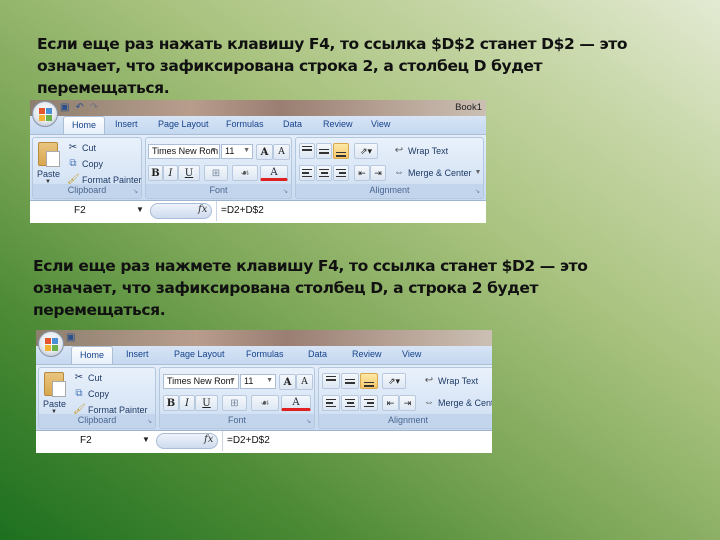  Describe the element at coordinates (94, 107) in the screenshot. I see `redo-icon: ↷` at that location.